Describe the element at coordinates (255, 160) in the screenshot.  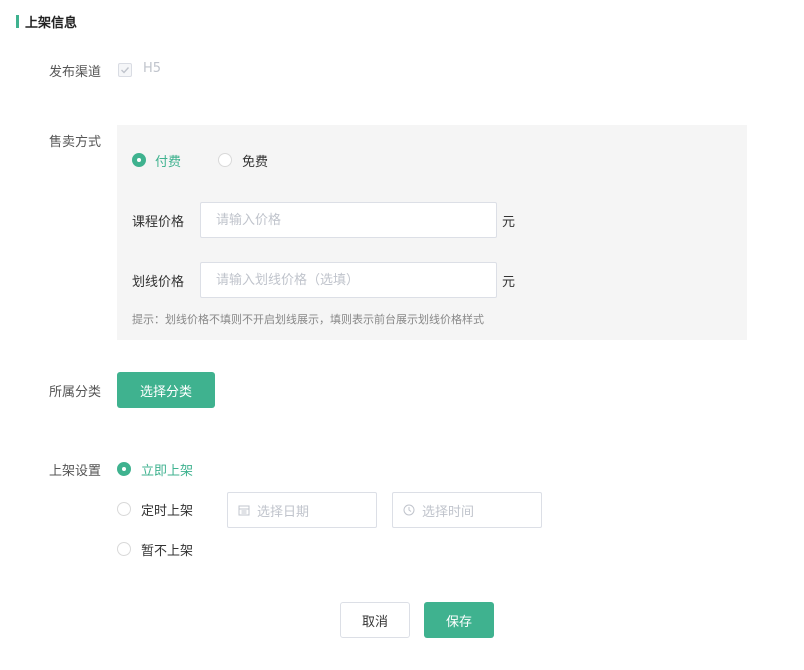
I see `free-radio-label: 免费` at that location.